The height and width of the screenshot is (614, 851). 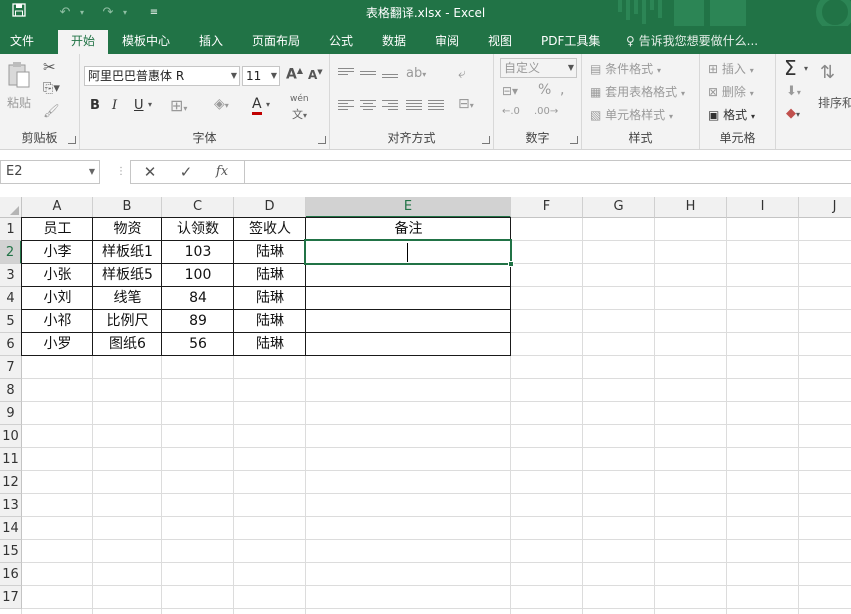 What do you see at coordinates (11, 321) in the screenshot?
I see `row-header-5: 5` at bounding box center [11, 321].